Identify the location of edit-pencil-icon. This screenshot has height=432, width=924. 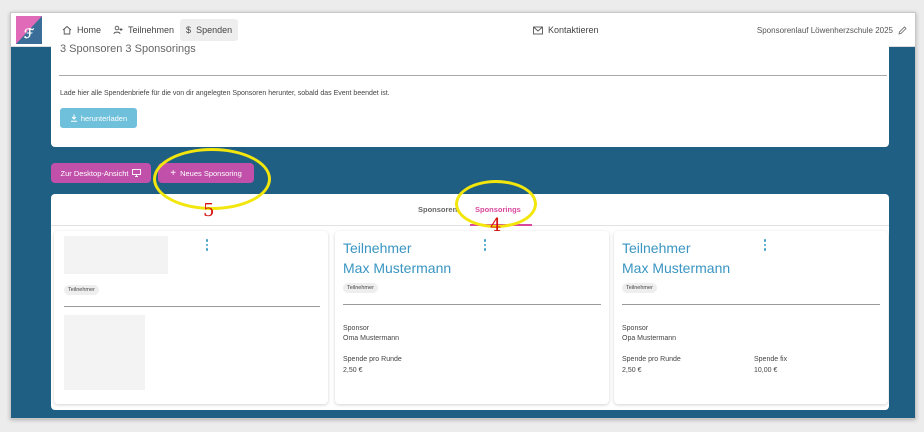
(902, 30).